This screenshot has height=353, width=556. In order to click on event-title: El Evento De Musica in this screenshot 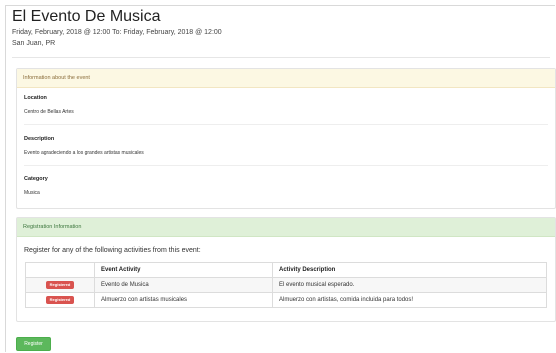, I will do `click(86, 16)`.